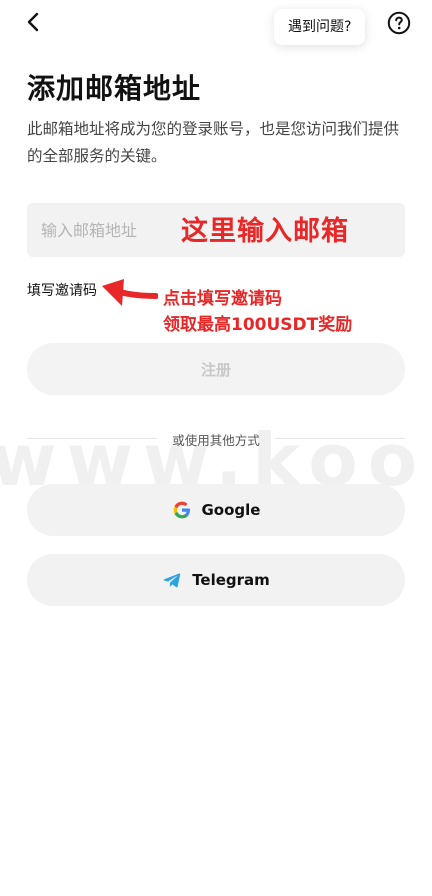 Image resolution: width=432 pixels, height=896 pixels. I want to click on help-tooltip: 遇到问题?, so click(320, 27).